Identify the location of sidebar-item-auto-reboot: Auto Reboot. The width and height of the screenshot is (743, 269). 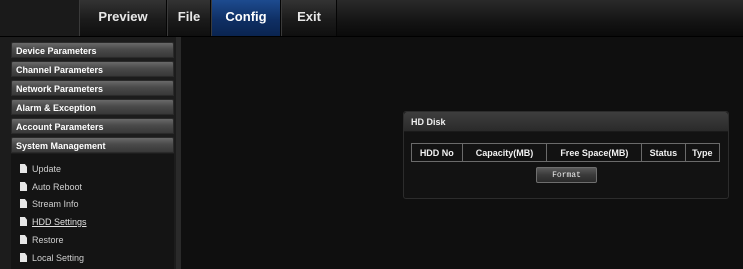
(51, 187).